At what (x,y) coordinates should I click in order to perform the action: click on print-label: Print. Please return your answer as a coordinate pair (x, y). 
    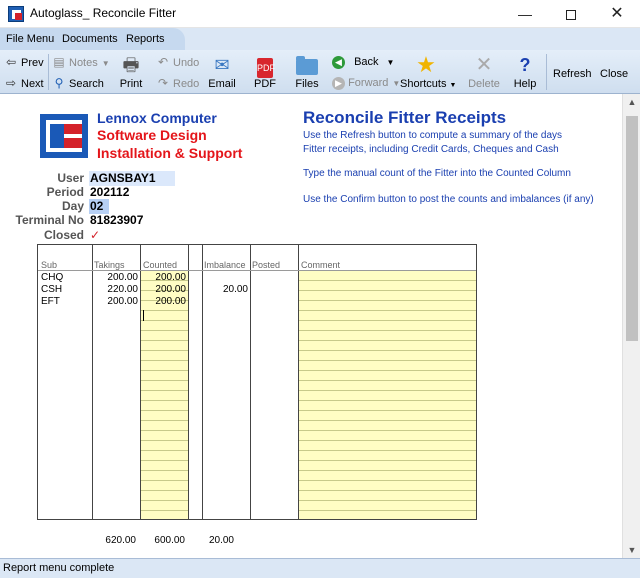
    Looking at the image, I should click on (131, 84).